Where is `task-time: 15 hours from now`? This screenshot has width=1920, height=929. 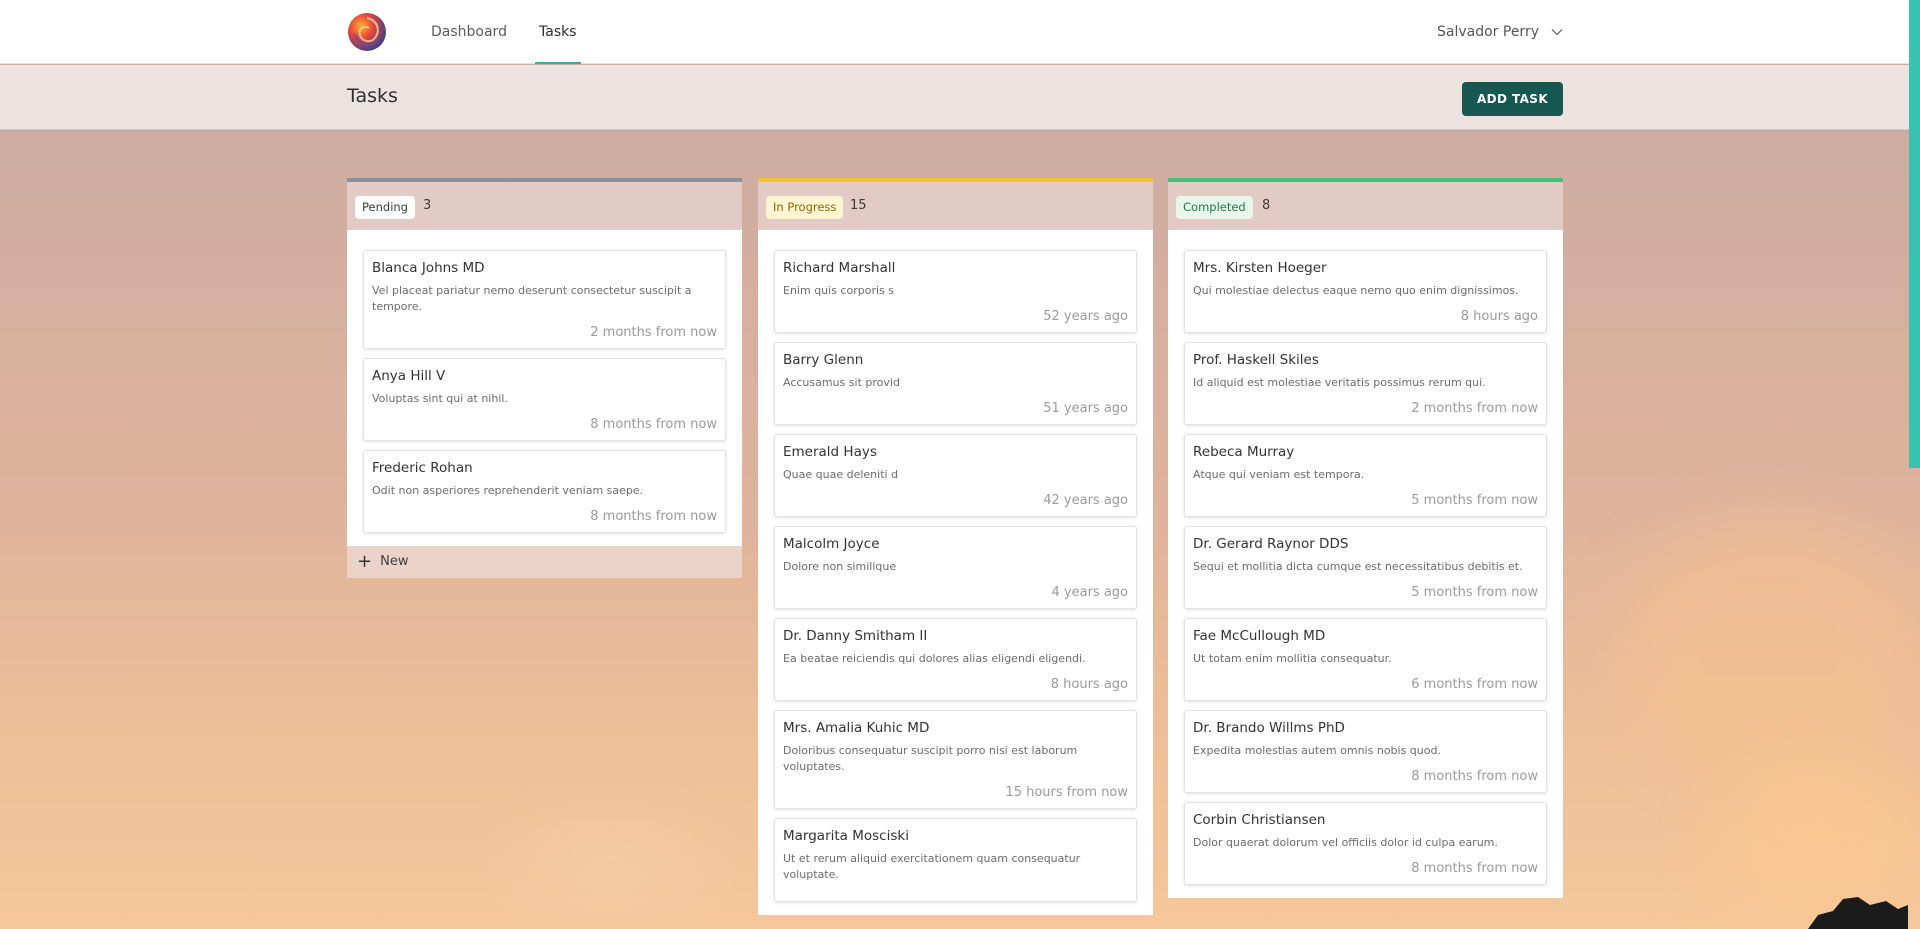 task-time: 15 hours from now is located at coordinates (1066, 792).